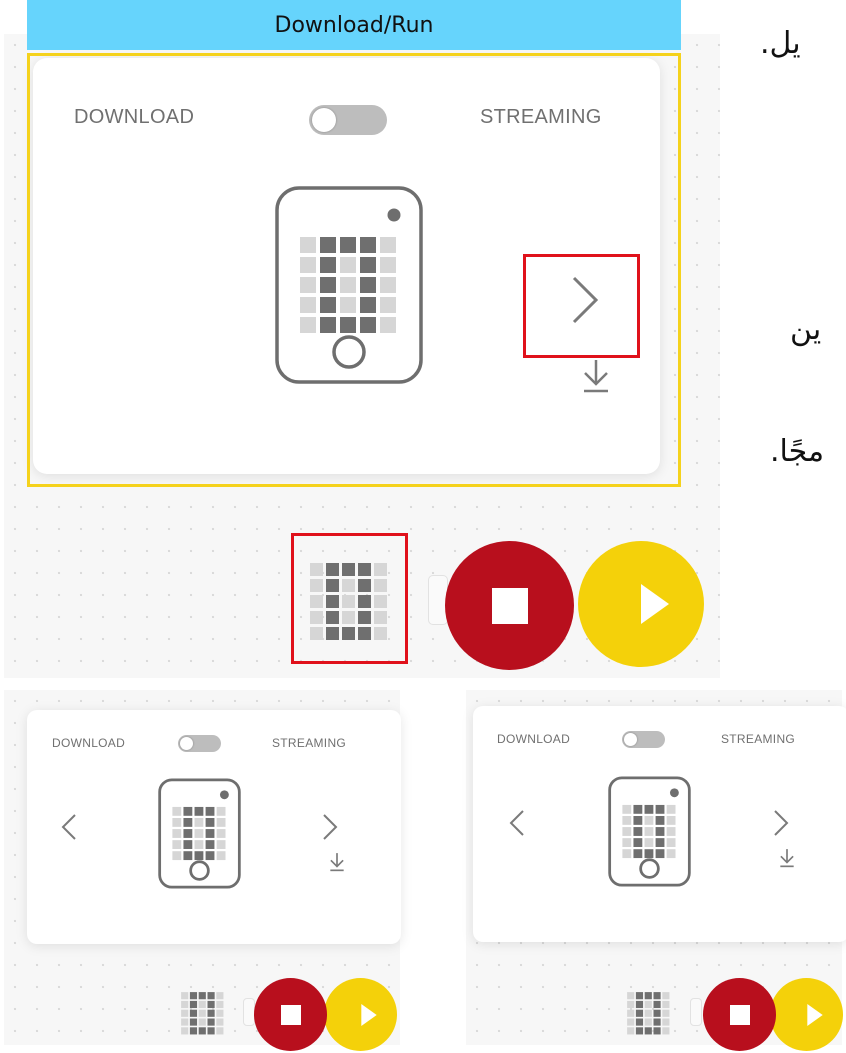 This screenshot has width=846, height=1053. What do you see at coordinates (581, 306) in the screenshot?
I see `next-button-highlight` at bounding box center [581, 306].